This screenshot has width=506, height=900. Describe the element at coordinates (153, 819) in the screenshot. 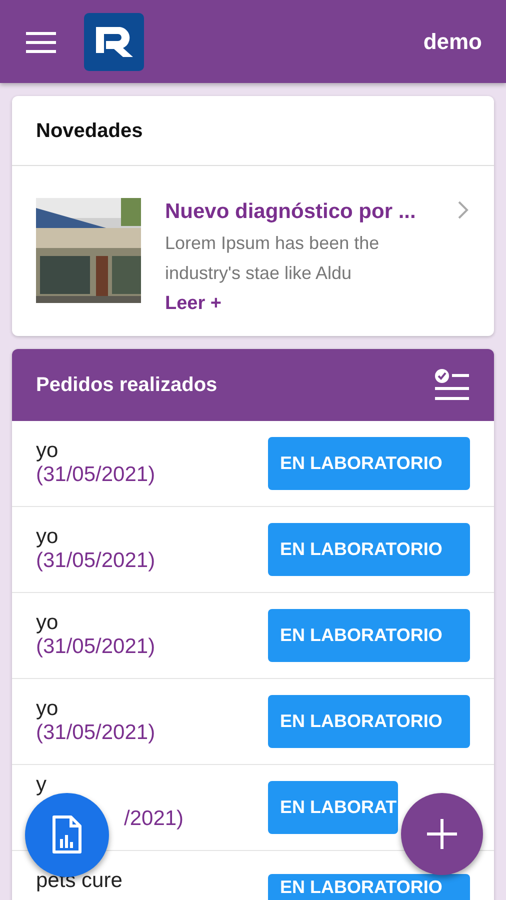

I see `order-date: /2021)` at that location.